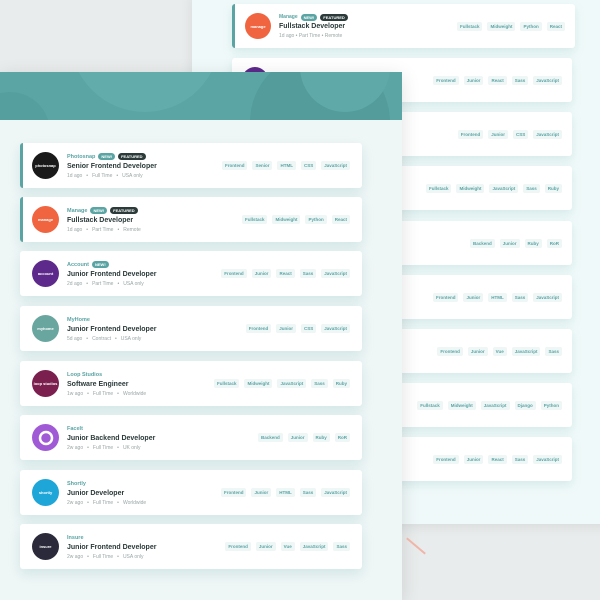 This screenshot has width=600, height=600. I want to click on company-logo: manage, so click(45, 219).